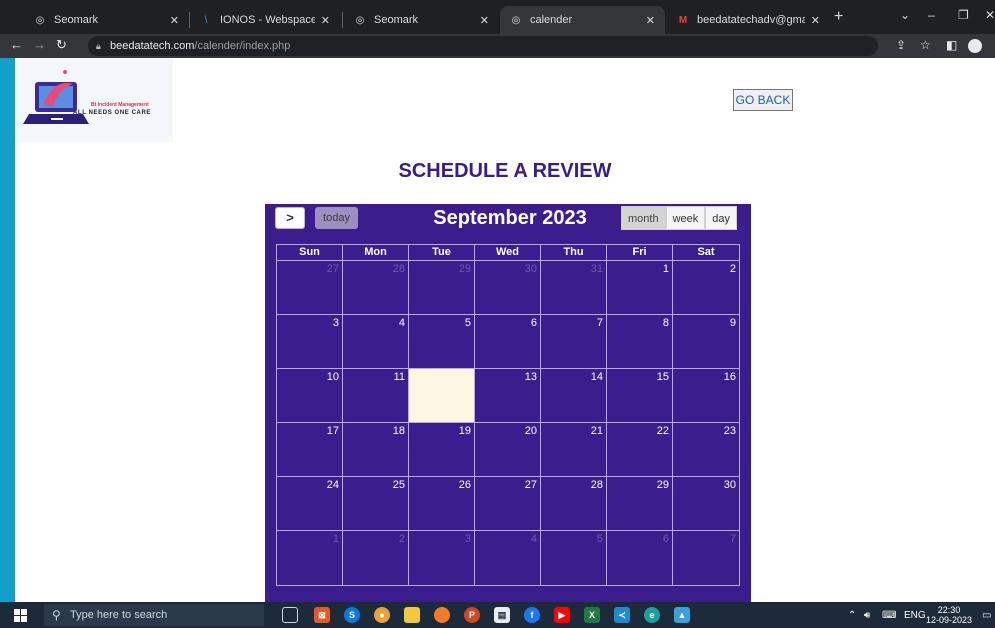 This screenshot has height=628, width=995. Describe the element at coordinates (442, 395) in the screenshot. I see `day-cell-today` at that location.